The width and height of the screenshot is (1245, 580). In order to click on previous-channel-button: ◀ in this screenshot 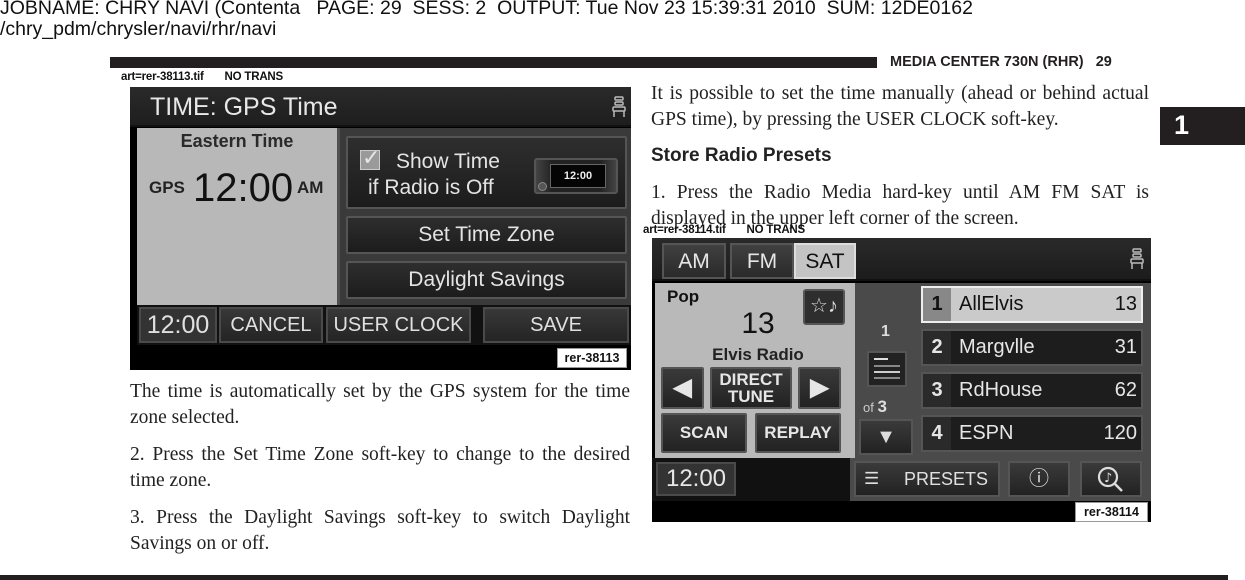, I will do `click(682, 388)`.